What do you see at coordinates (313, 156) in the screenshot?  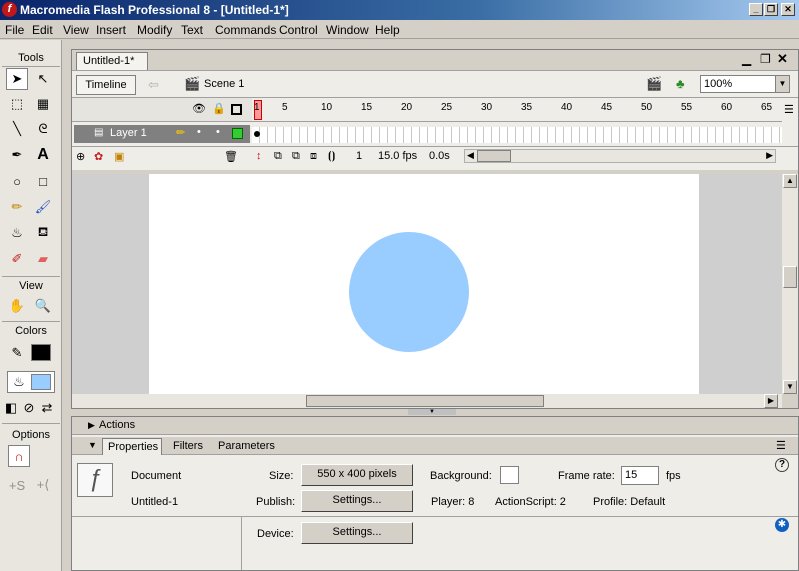 I see `edit-multiple-frames-icon: ⧈` at bounding box center [313, 156].